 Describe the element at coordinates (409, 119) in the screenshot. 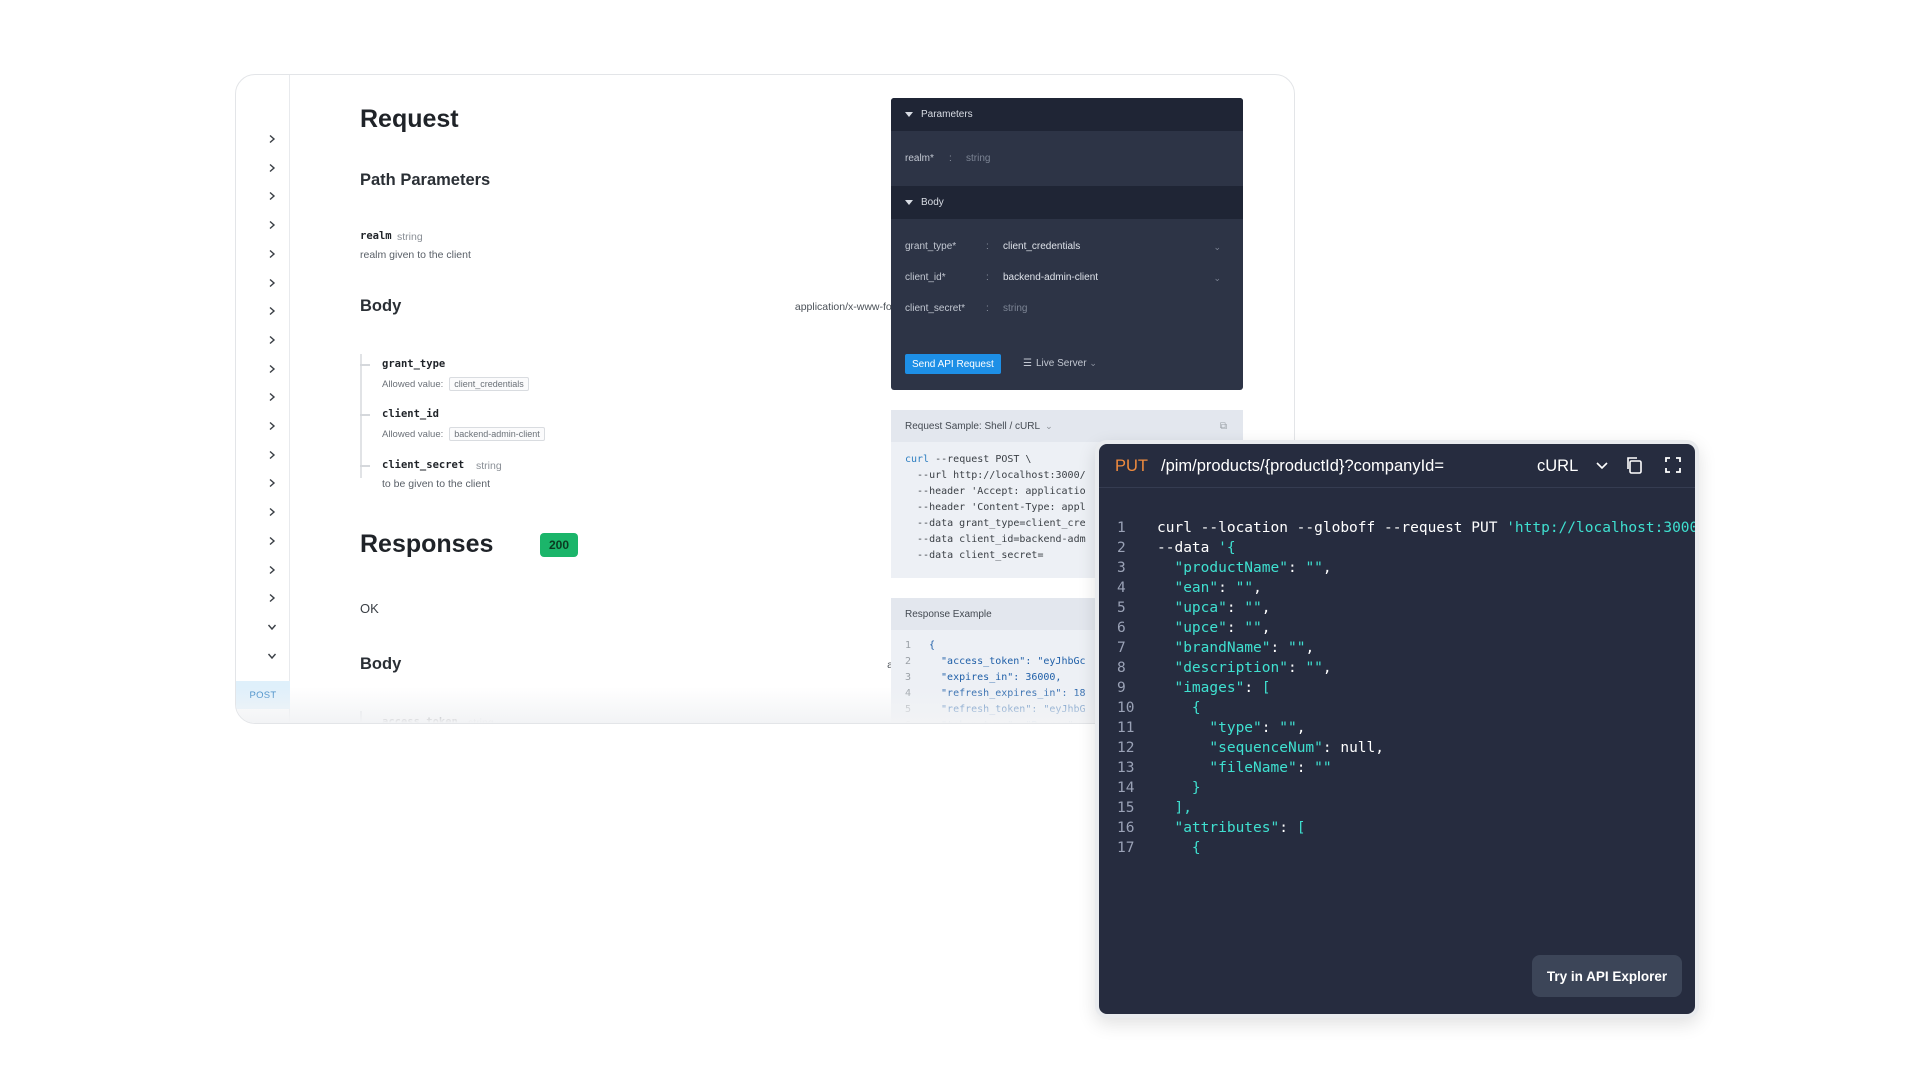

I see `request-heading: Request` at that location.